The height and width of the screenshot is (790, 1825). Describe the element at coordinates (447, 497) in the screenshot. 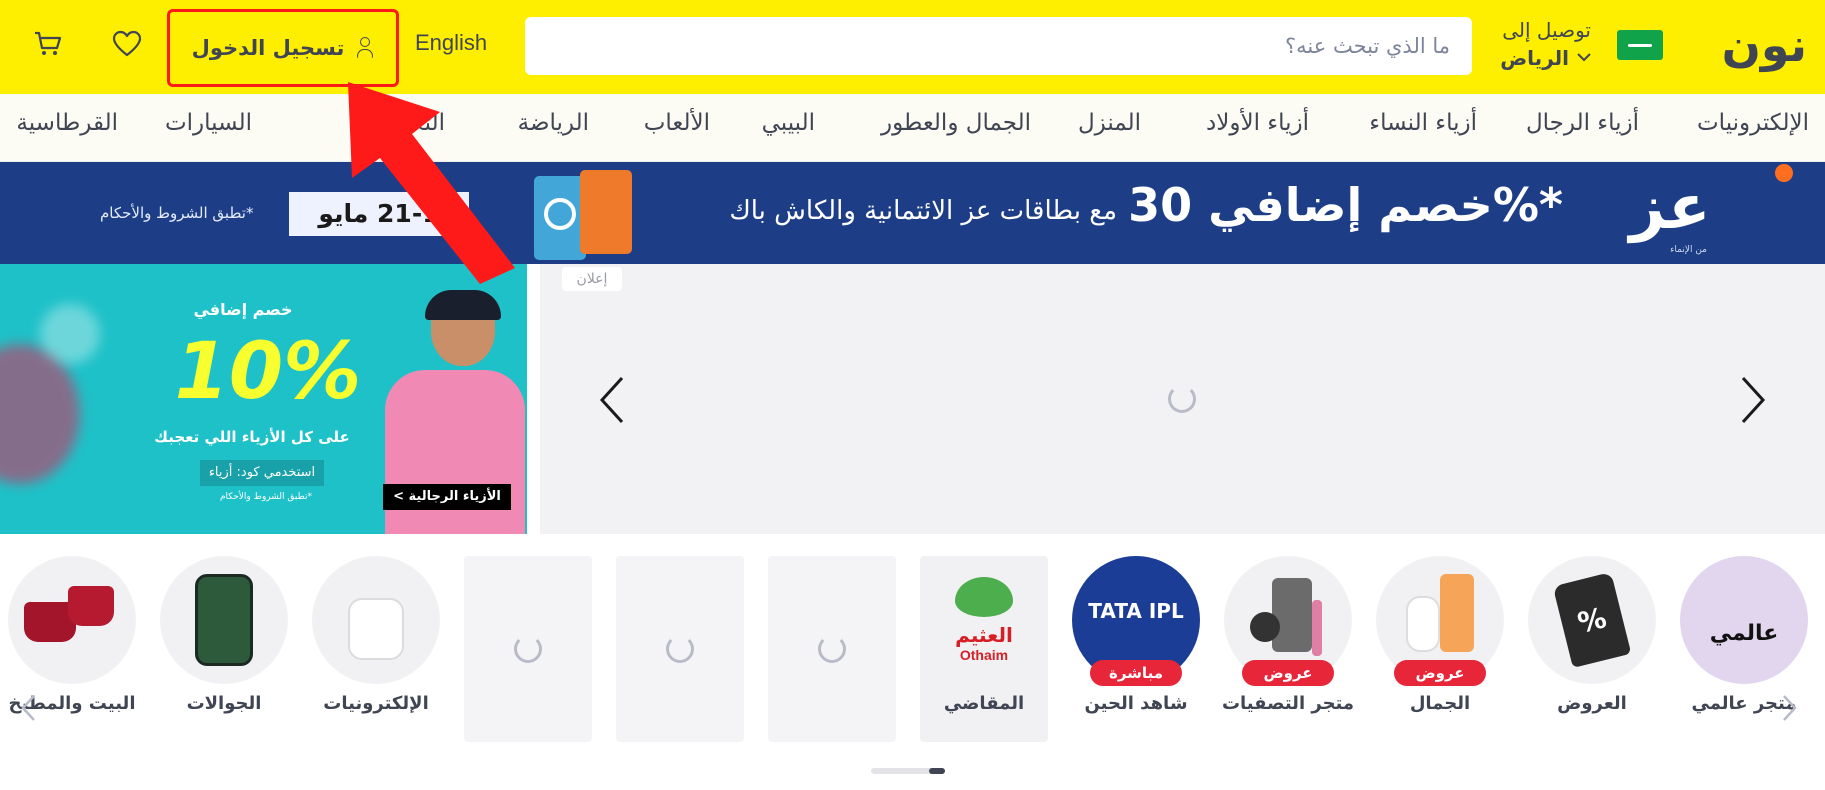

I see `mens-fashion-cta: الأزياء الرجالية >` at that location.